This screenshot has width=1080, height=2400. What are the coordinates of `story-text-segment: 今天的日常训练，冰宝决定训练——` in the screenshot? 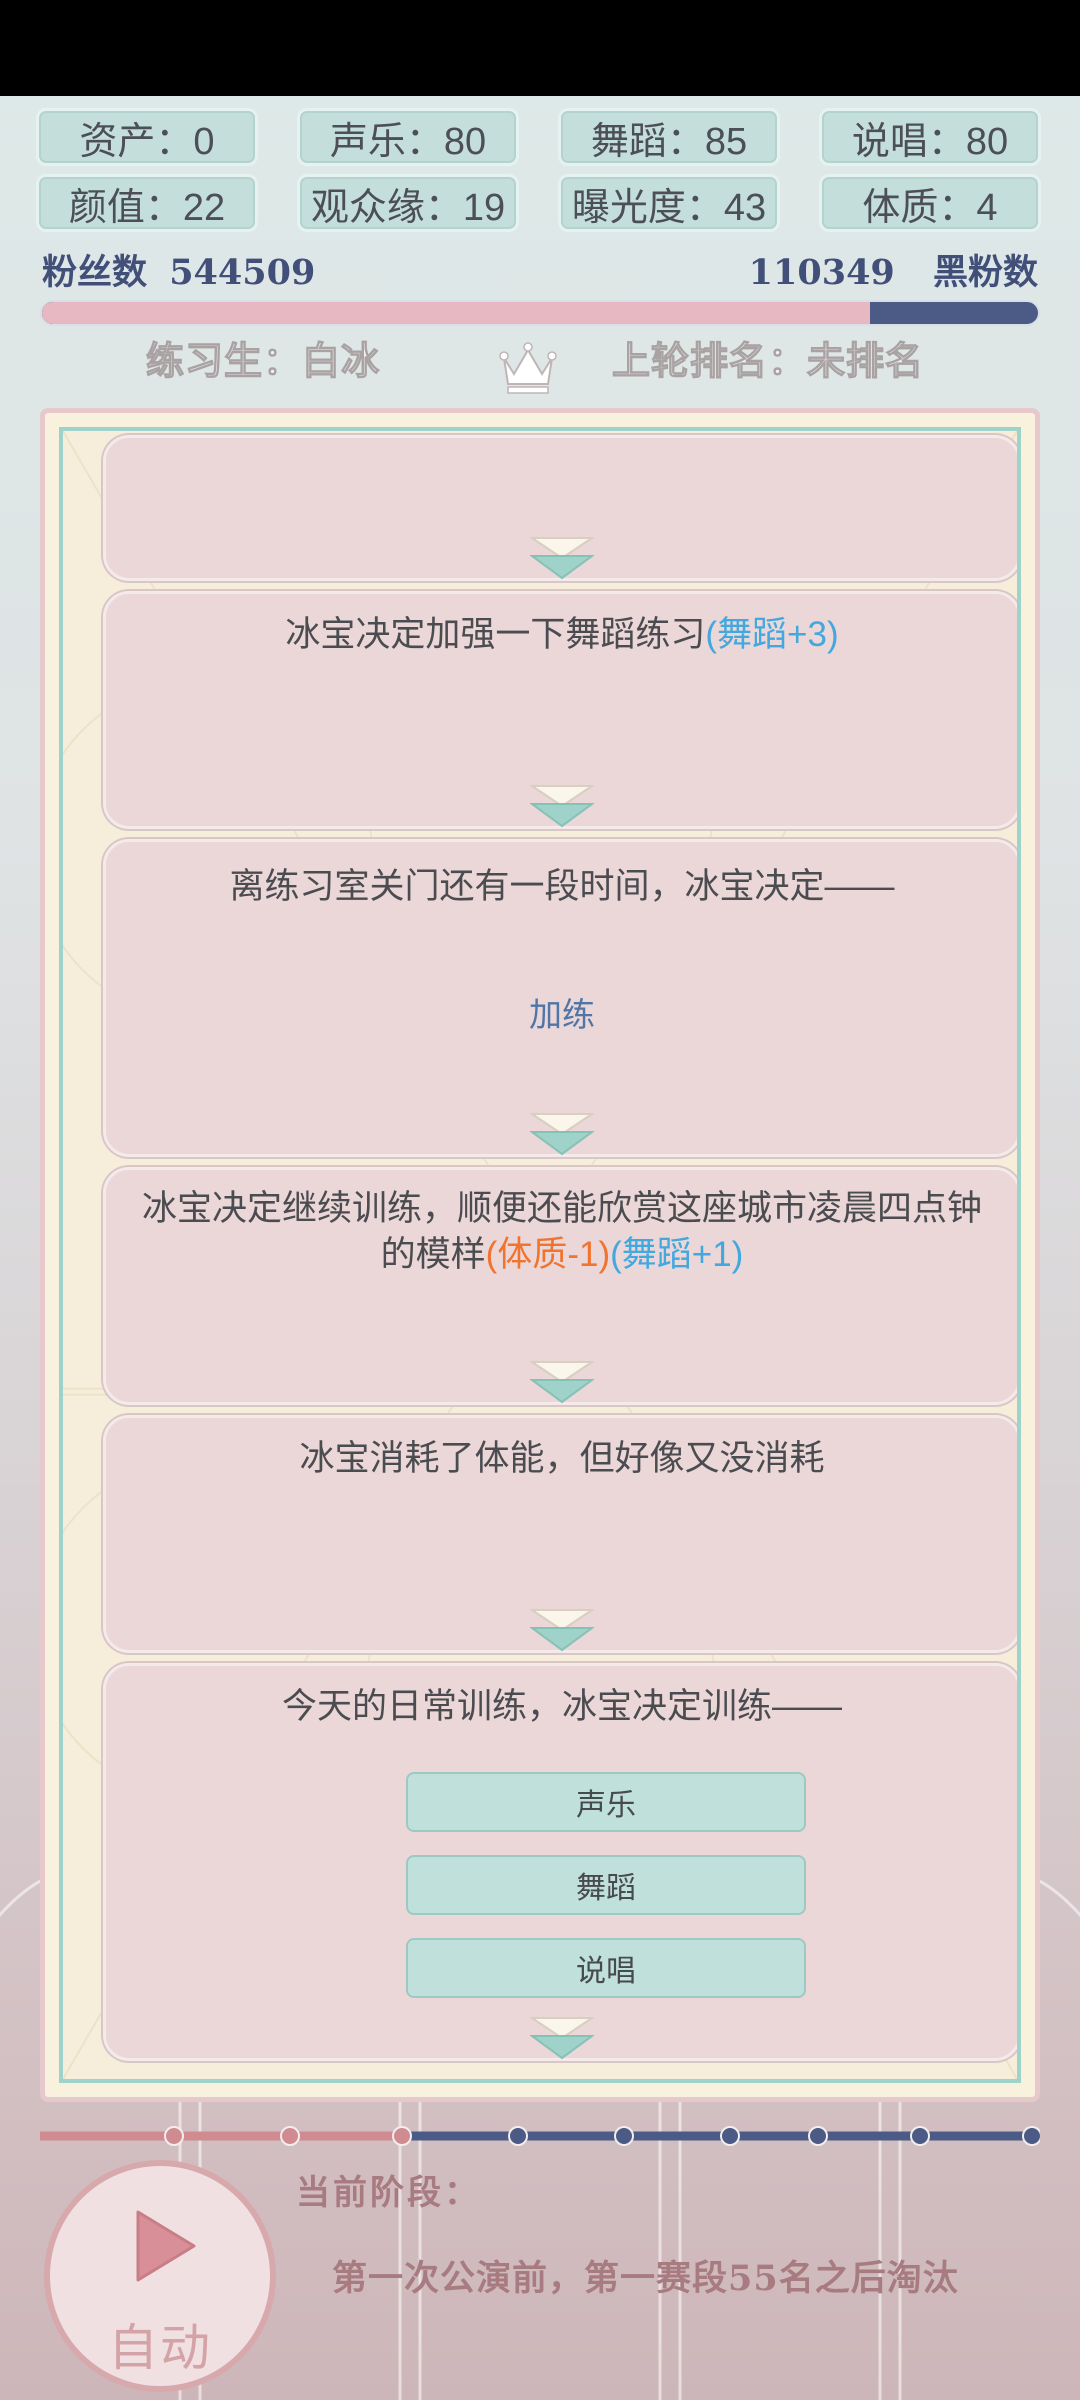 It's located at (561, 1706).